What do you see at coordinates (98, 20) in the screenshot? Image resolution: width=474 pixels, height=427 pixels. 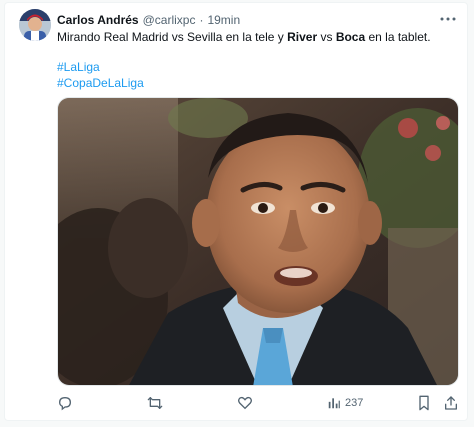 I see `author-name: Carlos Andrés` at bounding box center [98, 20].